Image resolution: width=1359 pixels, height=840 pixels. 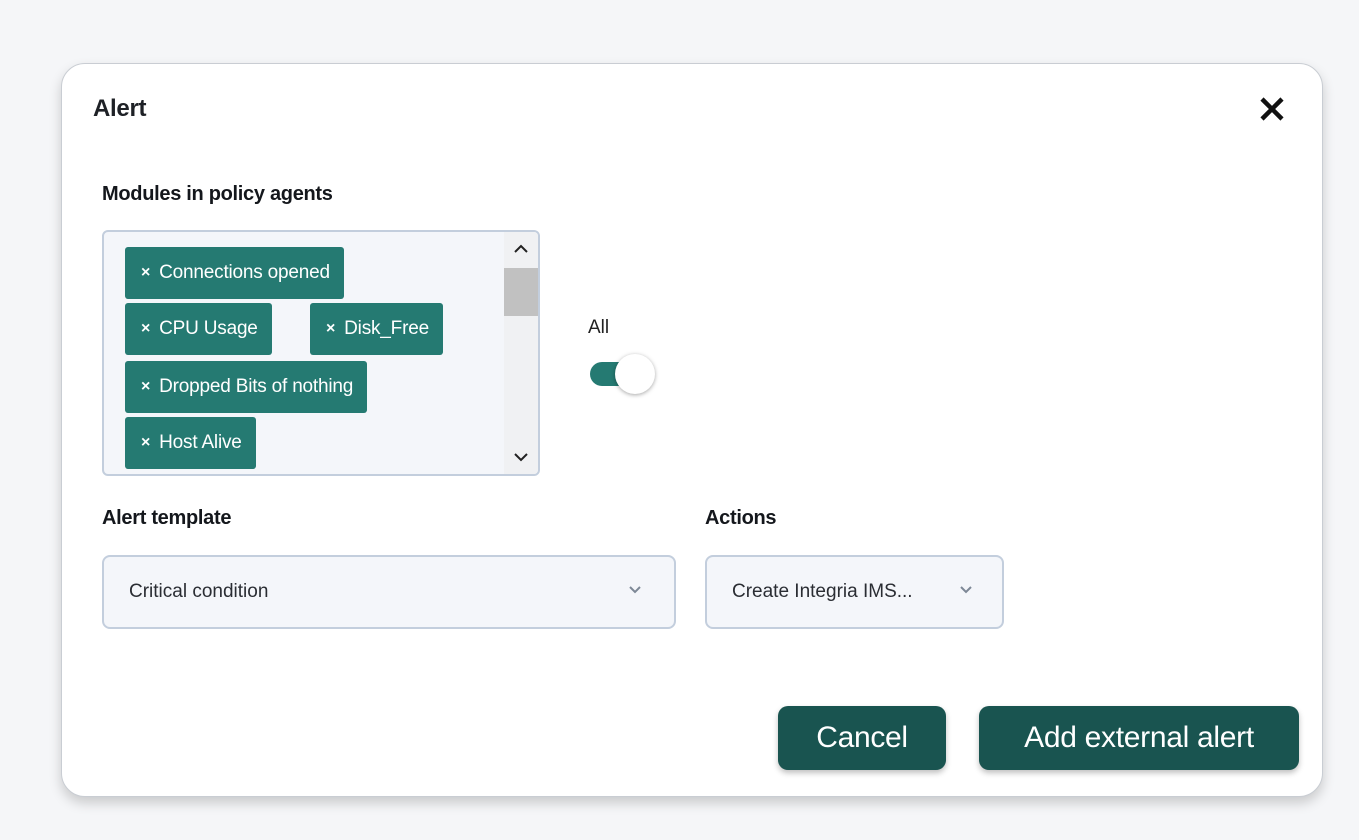 I want to click on modules-label: Modules in policy agents, so click(x=217, y=194).